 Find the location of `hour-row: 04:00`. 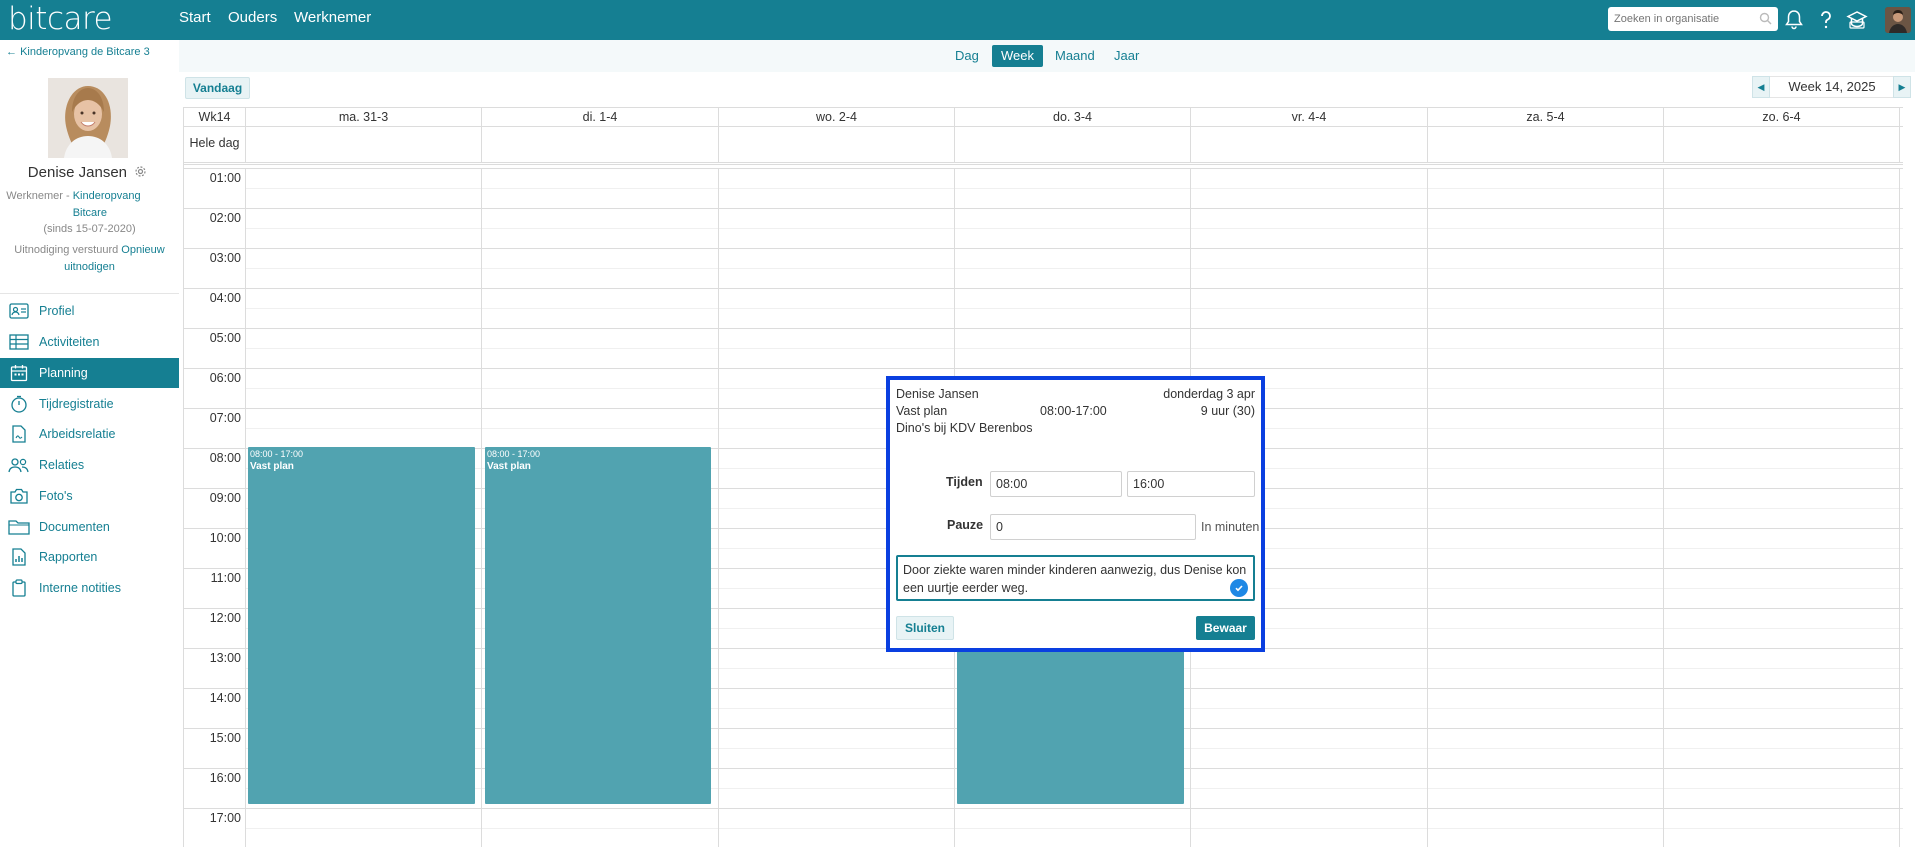

hour-row: 04:00 is located at coordinates (1043, 308).